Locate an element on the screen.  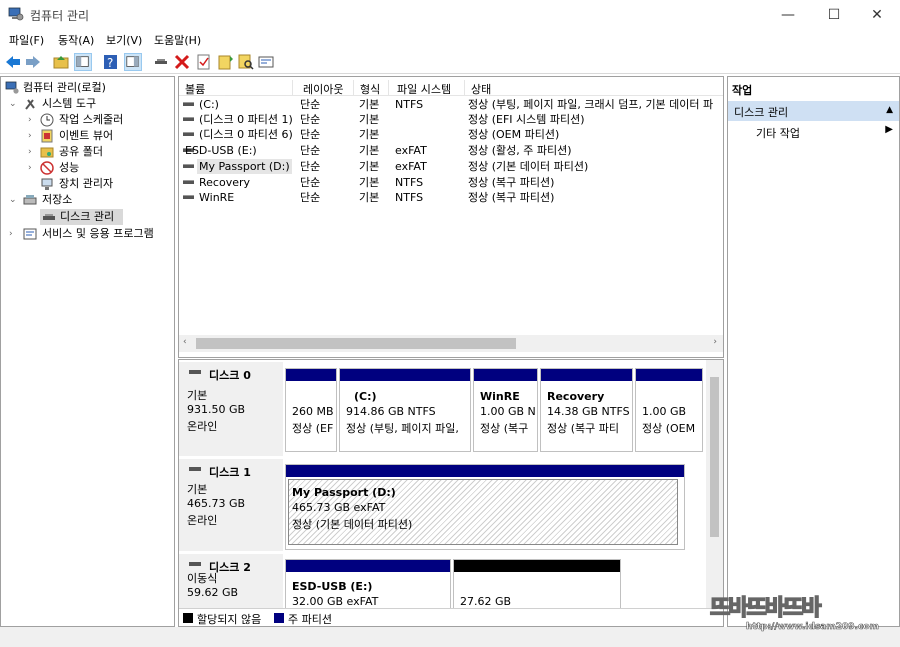
clock-icon is located at coordinates (47, 120).